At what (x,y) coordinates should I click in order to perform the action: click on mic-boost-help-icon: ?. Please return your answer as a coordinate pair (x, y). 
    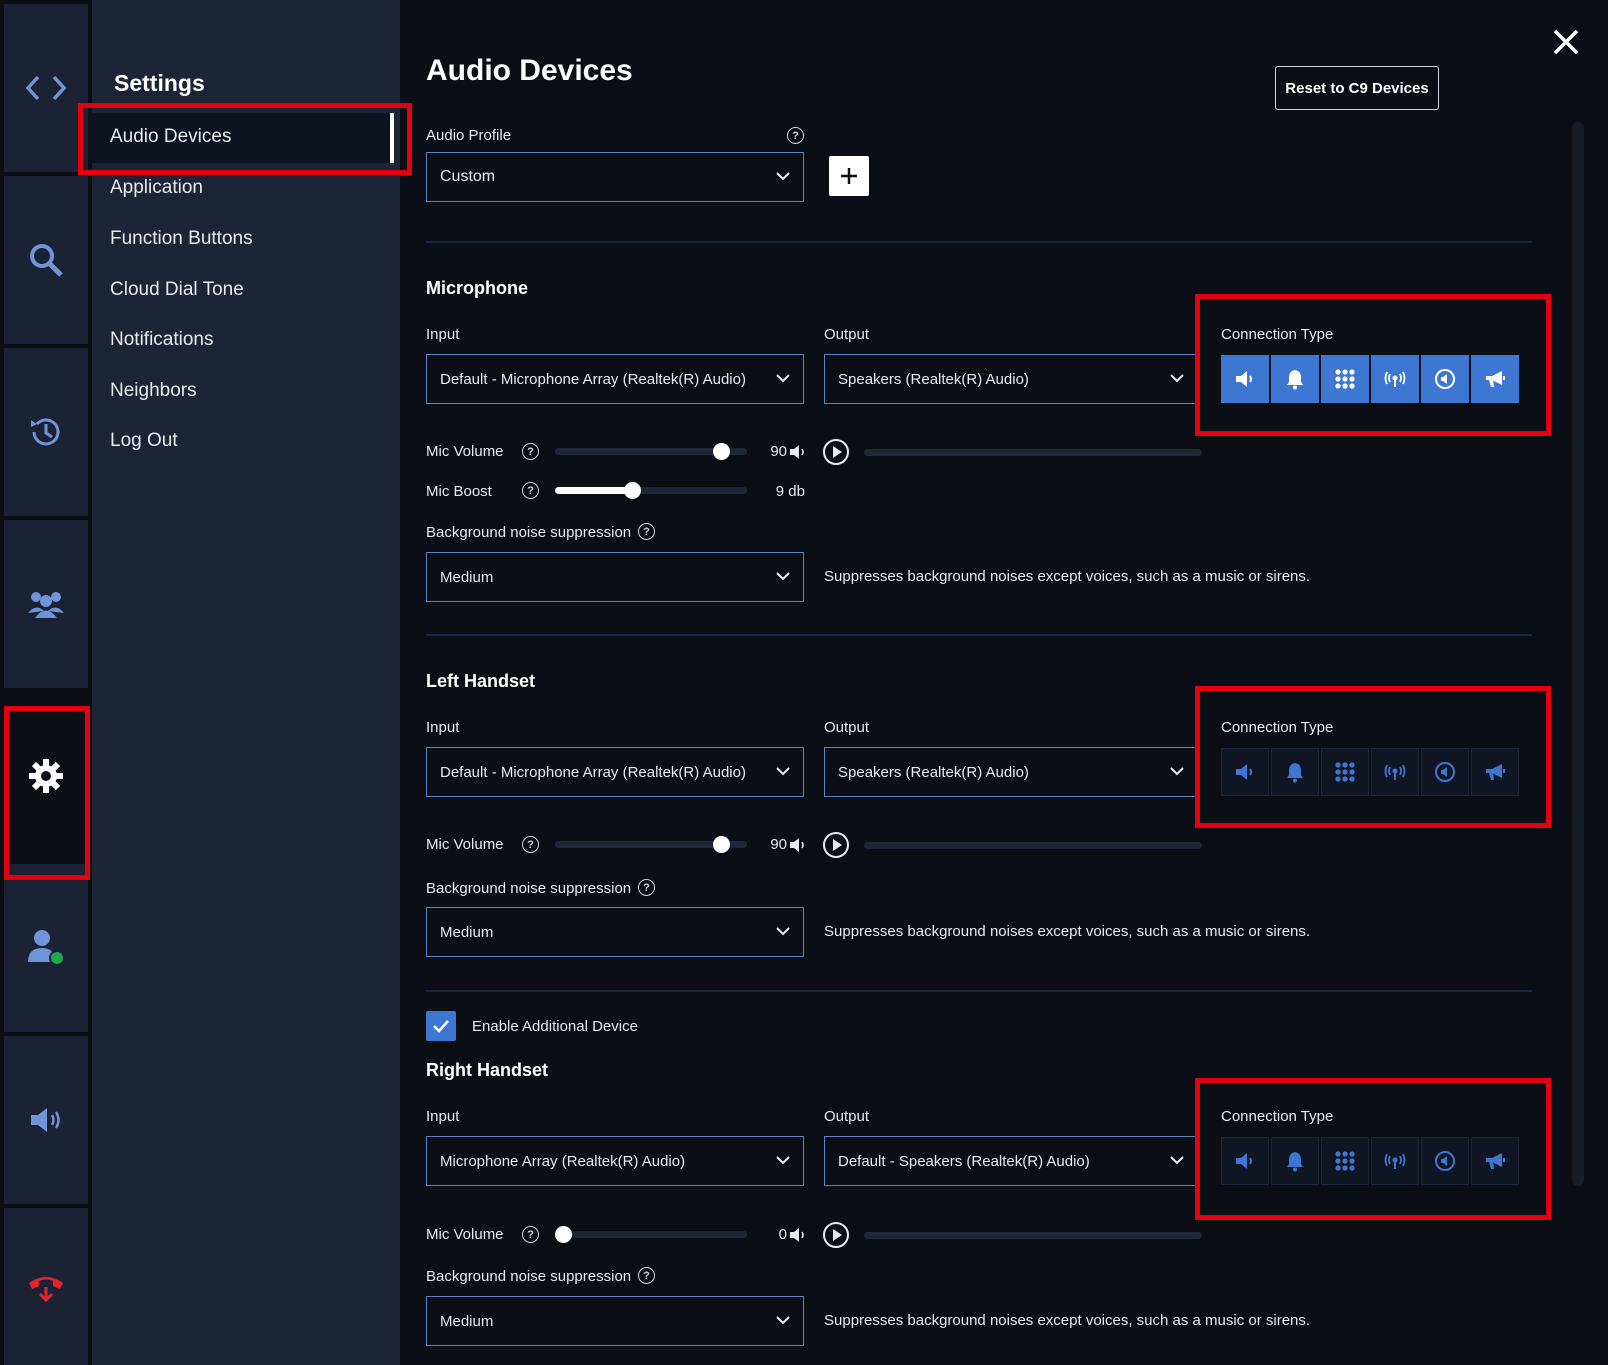
    Looking at the image, I should click on (530, 490).